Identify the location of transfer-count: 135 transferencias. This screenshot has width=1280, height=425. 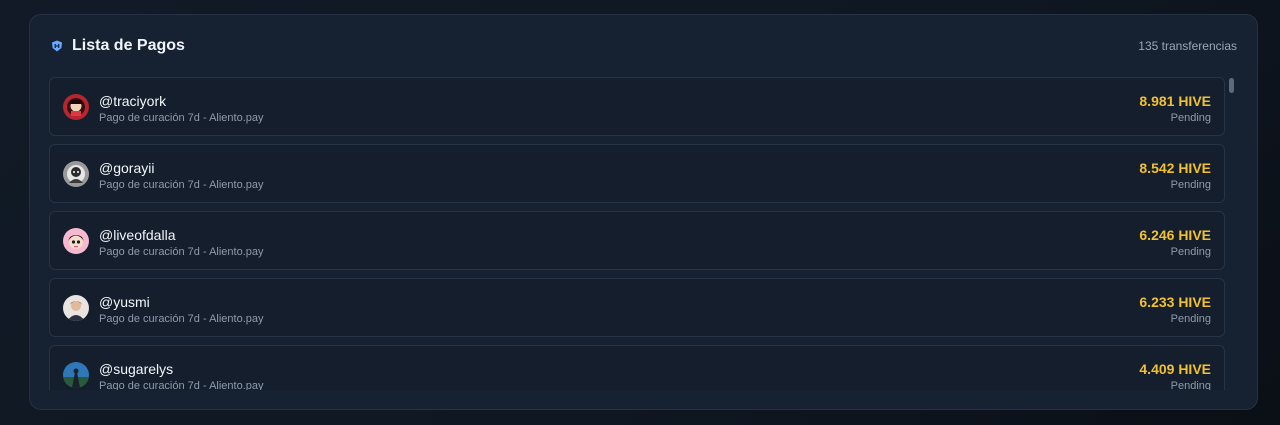
(1187, 46).